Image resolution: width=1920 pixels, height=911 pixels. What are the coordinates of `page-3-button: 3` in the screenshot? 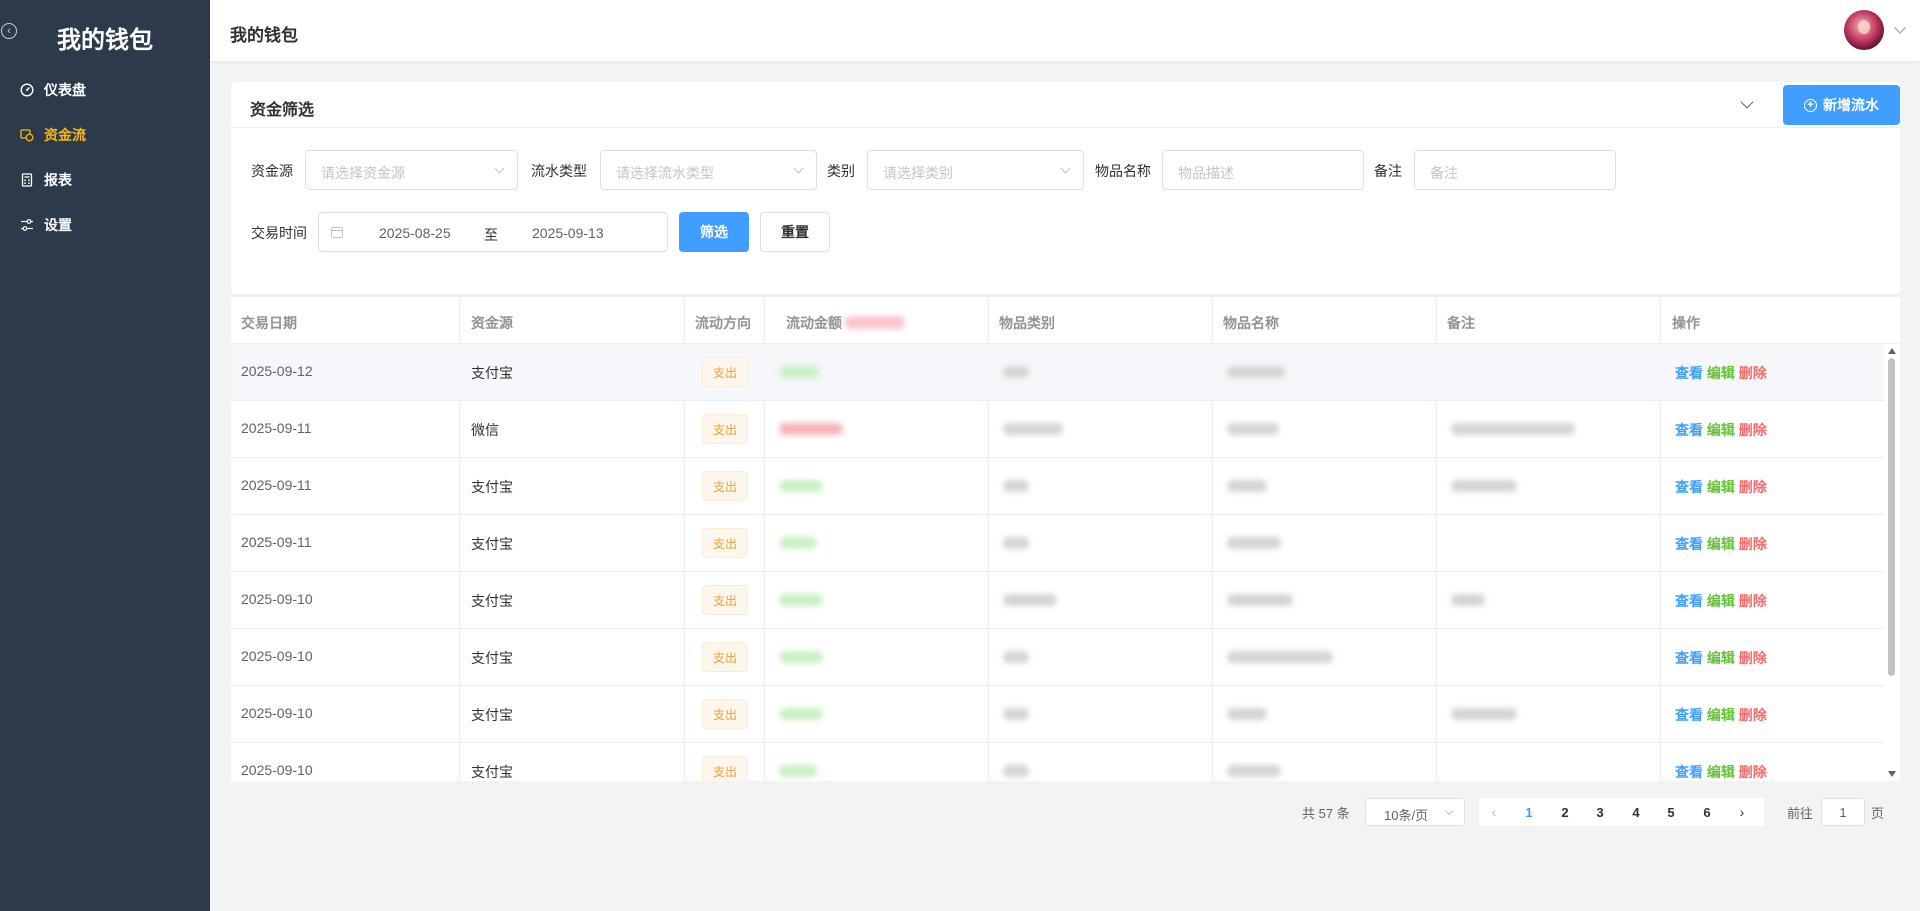 It's located at (1600, 812).